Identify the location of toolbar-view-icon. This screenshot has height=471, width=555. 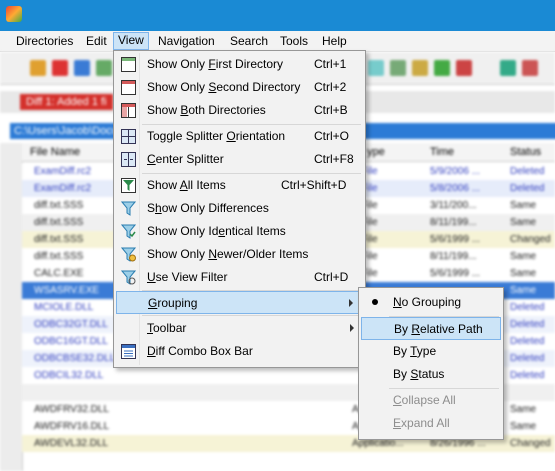
(376, 68).